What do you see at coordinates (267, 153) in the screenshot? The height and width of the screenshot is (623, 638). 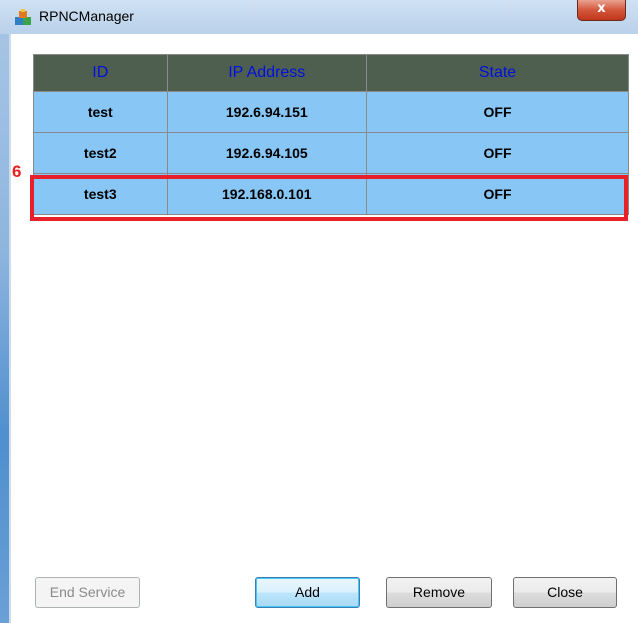 I see `cell-ip: 192.6.94.105` at bounding box center [267, 153].